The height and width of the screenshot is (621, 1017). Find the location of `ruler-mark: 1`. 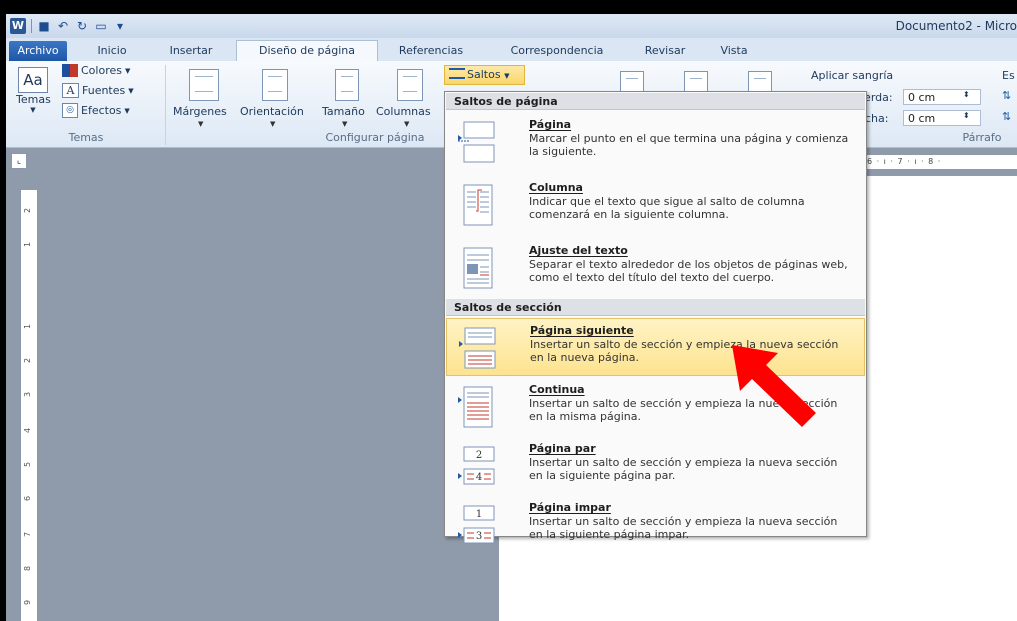

ruler-mark: 1 is located at coordinates (28, 326).